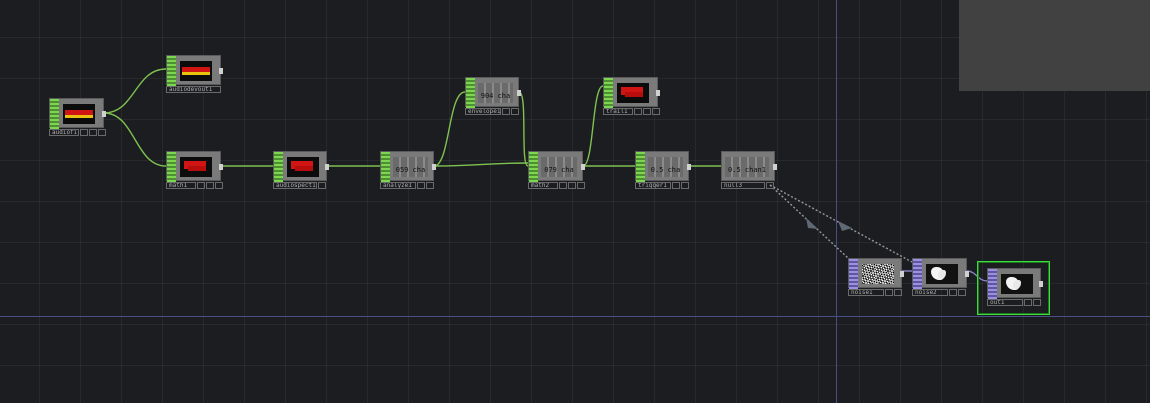 This screenshot has width=1150, height=403. What do you see at coordinates (665, 170) in the screenshot?
I see `channel-value: 0.5 cha` at bounding box center [665, 170].